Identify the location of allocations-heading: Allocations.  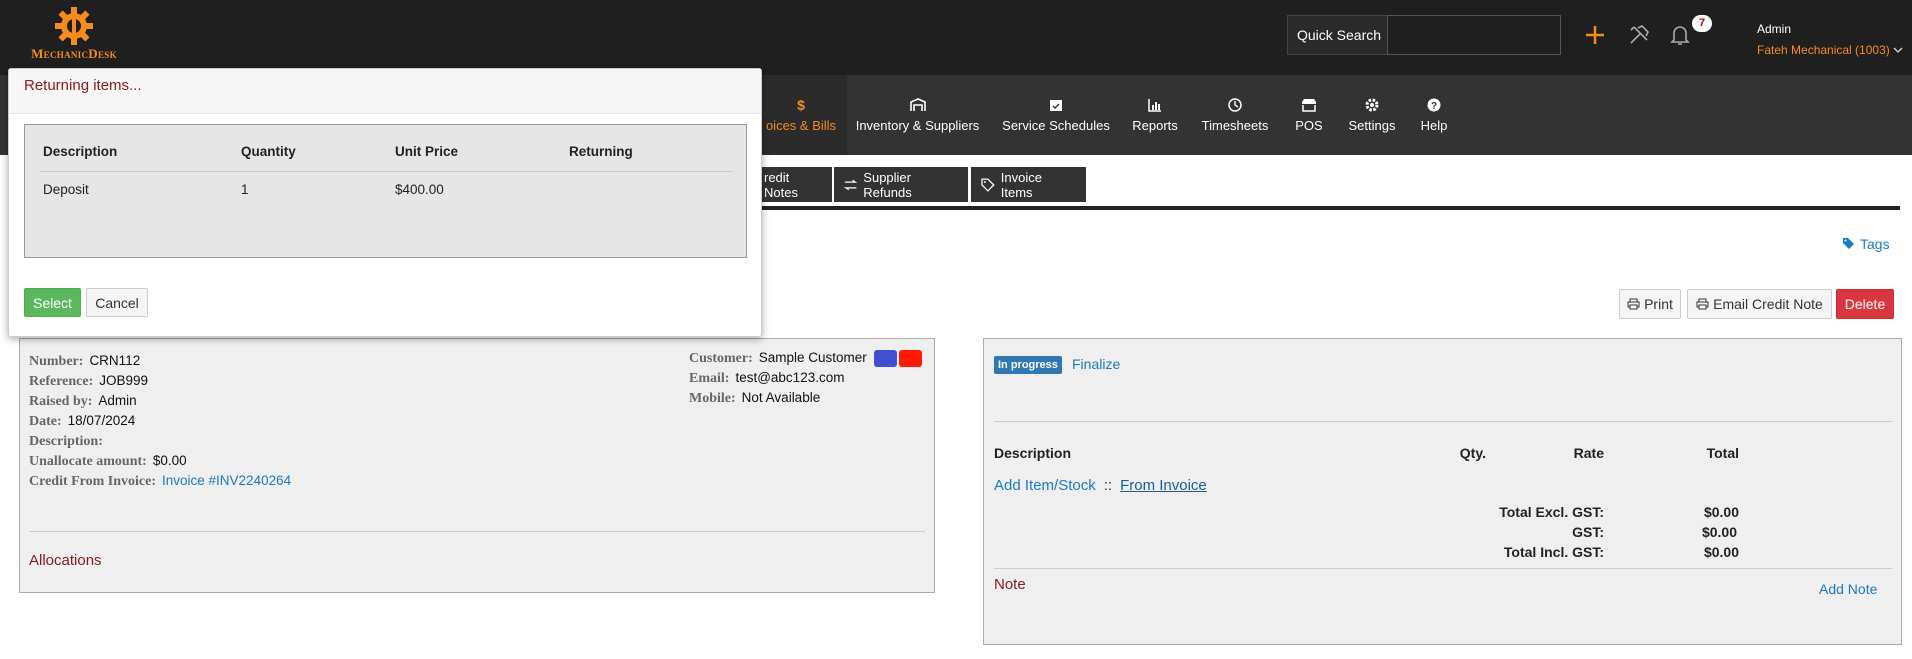
(65, 560).